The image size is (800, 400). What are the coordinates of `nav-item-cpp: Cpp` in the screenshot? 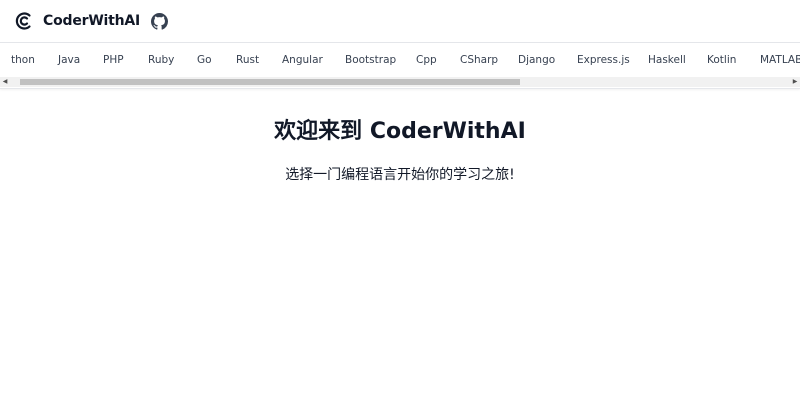 It's located at (426, 60).